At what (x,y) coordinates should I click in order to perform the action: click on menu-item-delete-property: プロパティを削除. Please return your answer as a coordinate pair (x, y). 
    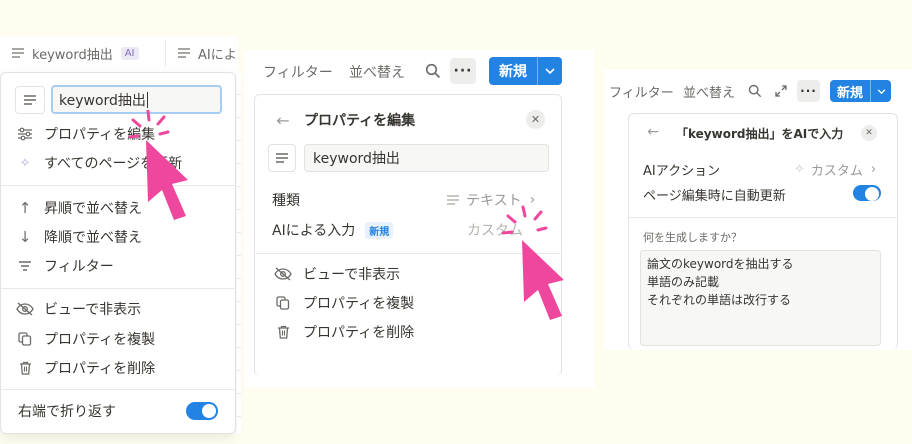
    Looking at the image, I should click on (85, 368).